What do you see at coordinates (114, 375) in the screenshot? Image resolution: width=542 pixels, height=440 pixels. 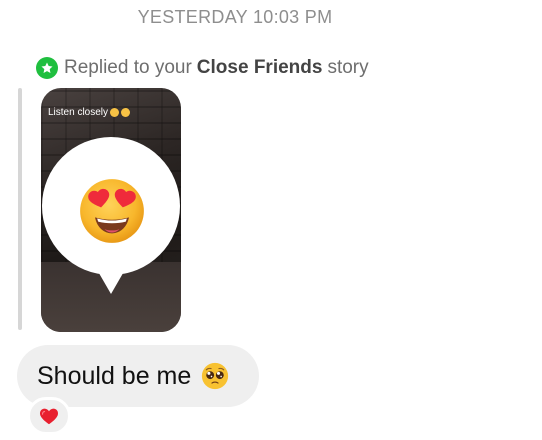 I see `message-text: Should be me` at bounding box center [114, 375].